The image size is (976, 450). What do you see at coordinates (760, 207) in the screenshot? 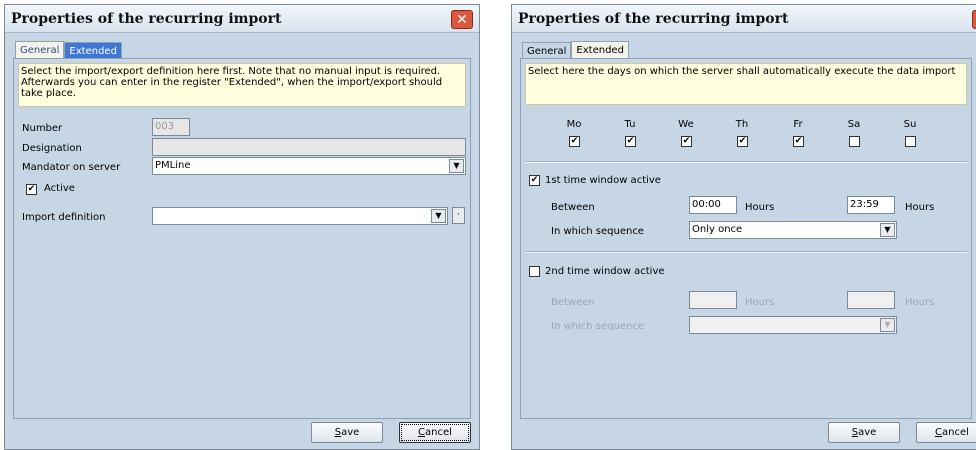
I see `window1-hours1-label: Hours` at bounding box center [760, 207].